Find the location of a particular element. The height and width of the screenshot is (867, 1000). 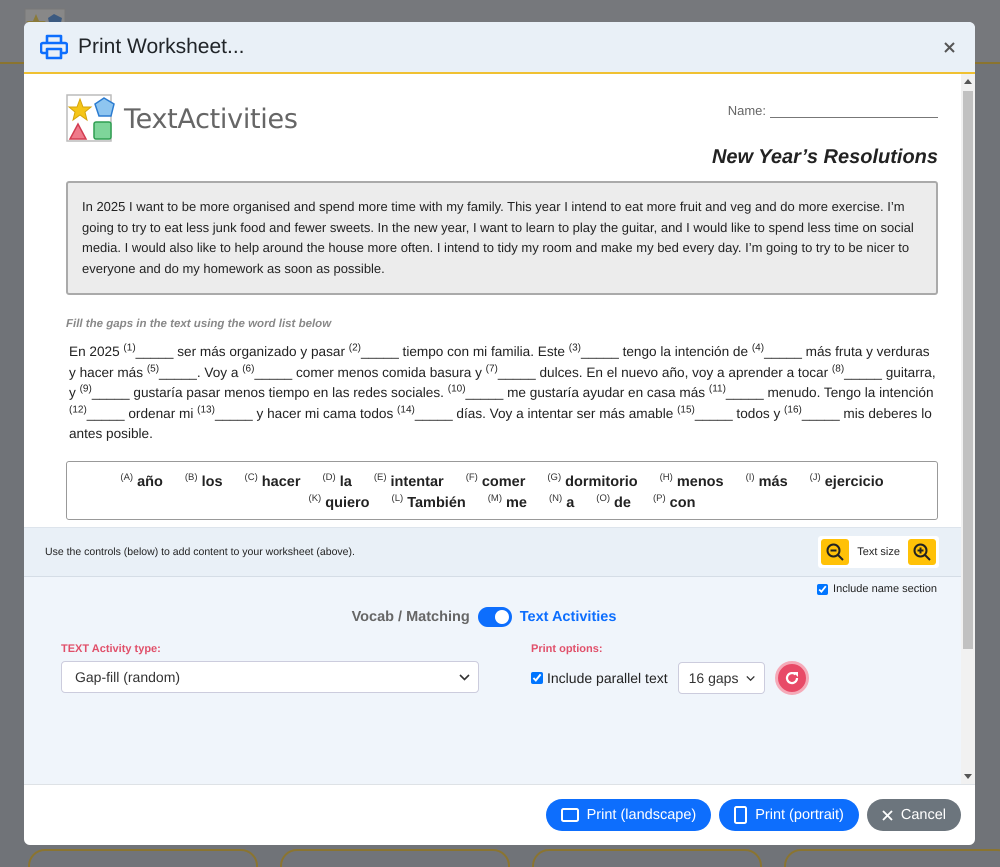

activity-type-select: Gap-fill (random) is located at coordinates (270, 677).